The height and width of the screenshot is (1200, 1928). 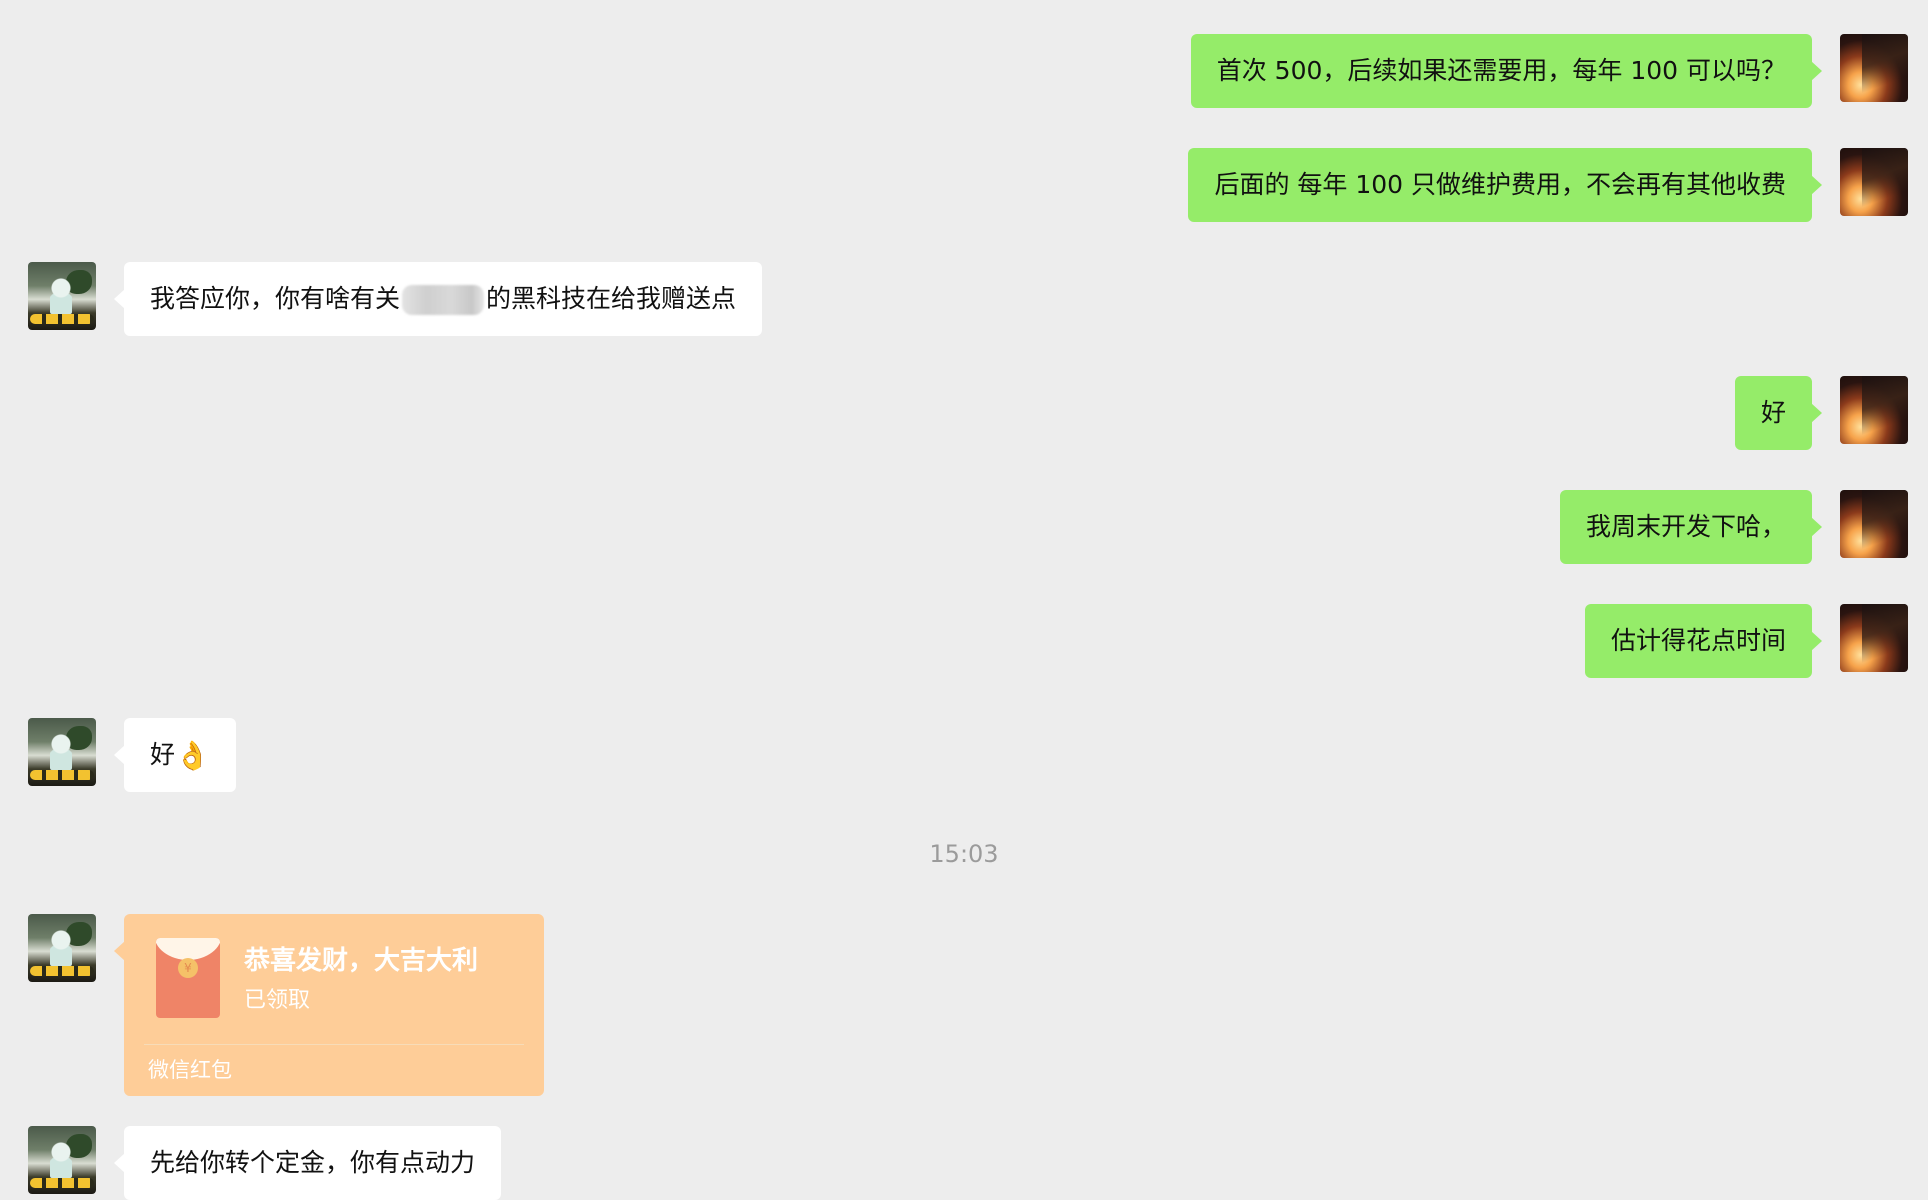 What do you see at coordinates (307, 1163) in the screenshot?
I see `contact-message-bubble: 先给你转个定金，你有点动力` at bounding box center [307, 1163].